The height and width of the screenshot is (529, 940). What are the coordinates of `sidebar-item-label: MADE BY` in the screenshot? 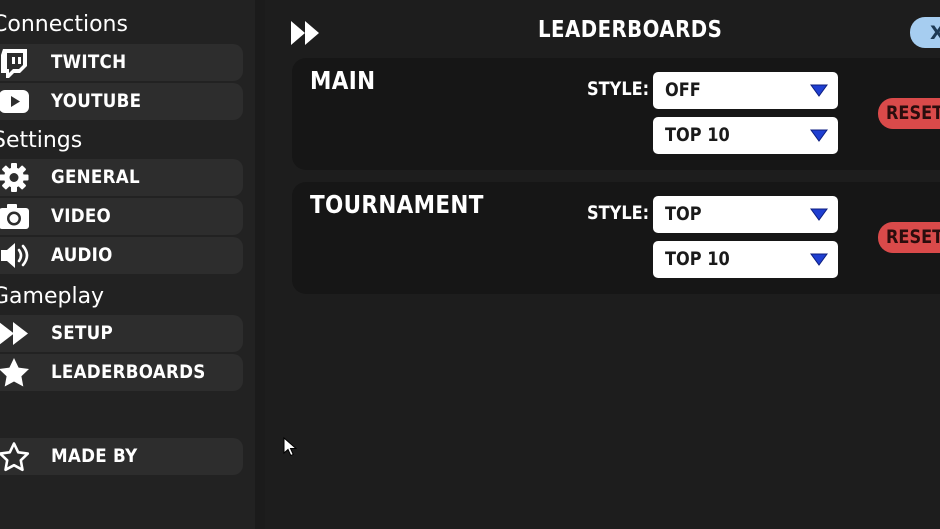 It's located at (94, 456).